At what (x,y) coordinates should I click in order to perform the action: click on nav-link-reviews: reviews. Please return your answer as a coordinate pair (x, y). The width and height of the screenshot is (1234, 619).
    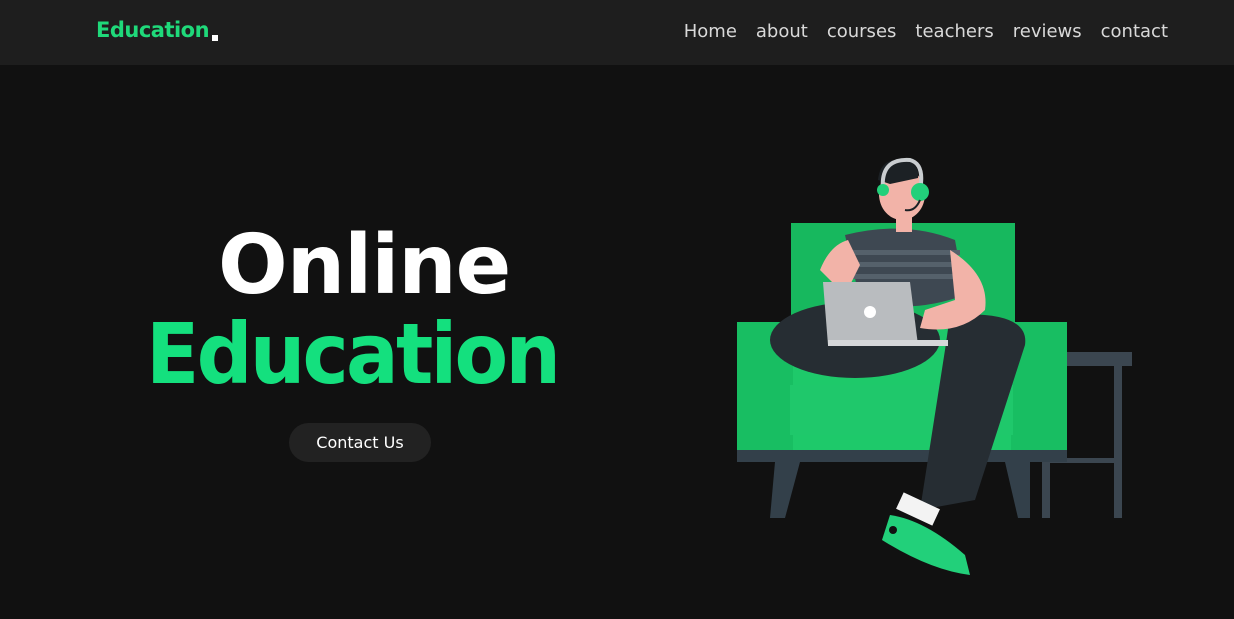
    Looking at the image, I should click on (1047, 31).